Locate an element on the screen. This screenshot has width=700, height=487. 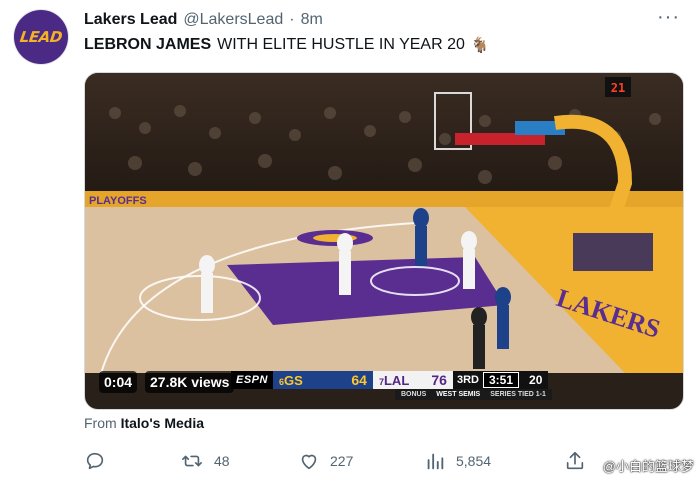
watermark-text: @小白的篮球梦 is located at coordinates (648, 466).